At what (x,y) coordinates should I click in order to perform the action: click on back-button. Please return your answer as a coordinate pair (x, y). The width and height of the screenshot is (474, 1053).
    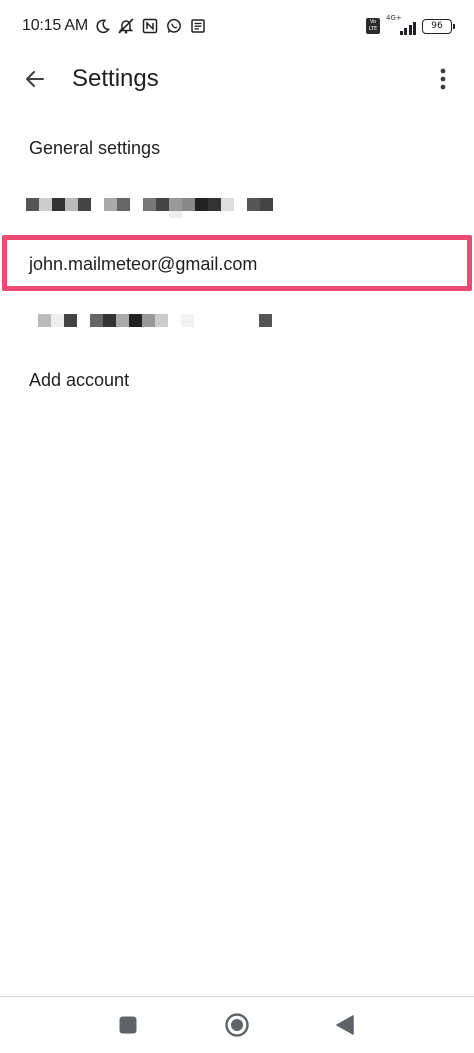
    Looking at the image, I should click on (35, 79).